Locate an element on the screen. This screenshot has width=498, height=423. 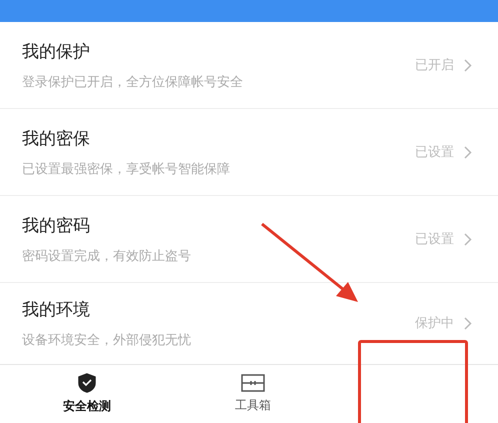
item-title: 我的保护 is located at coordinates (56, 51).